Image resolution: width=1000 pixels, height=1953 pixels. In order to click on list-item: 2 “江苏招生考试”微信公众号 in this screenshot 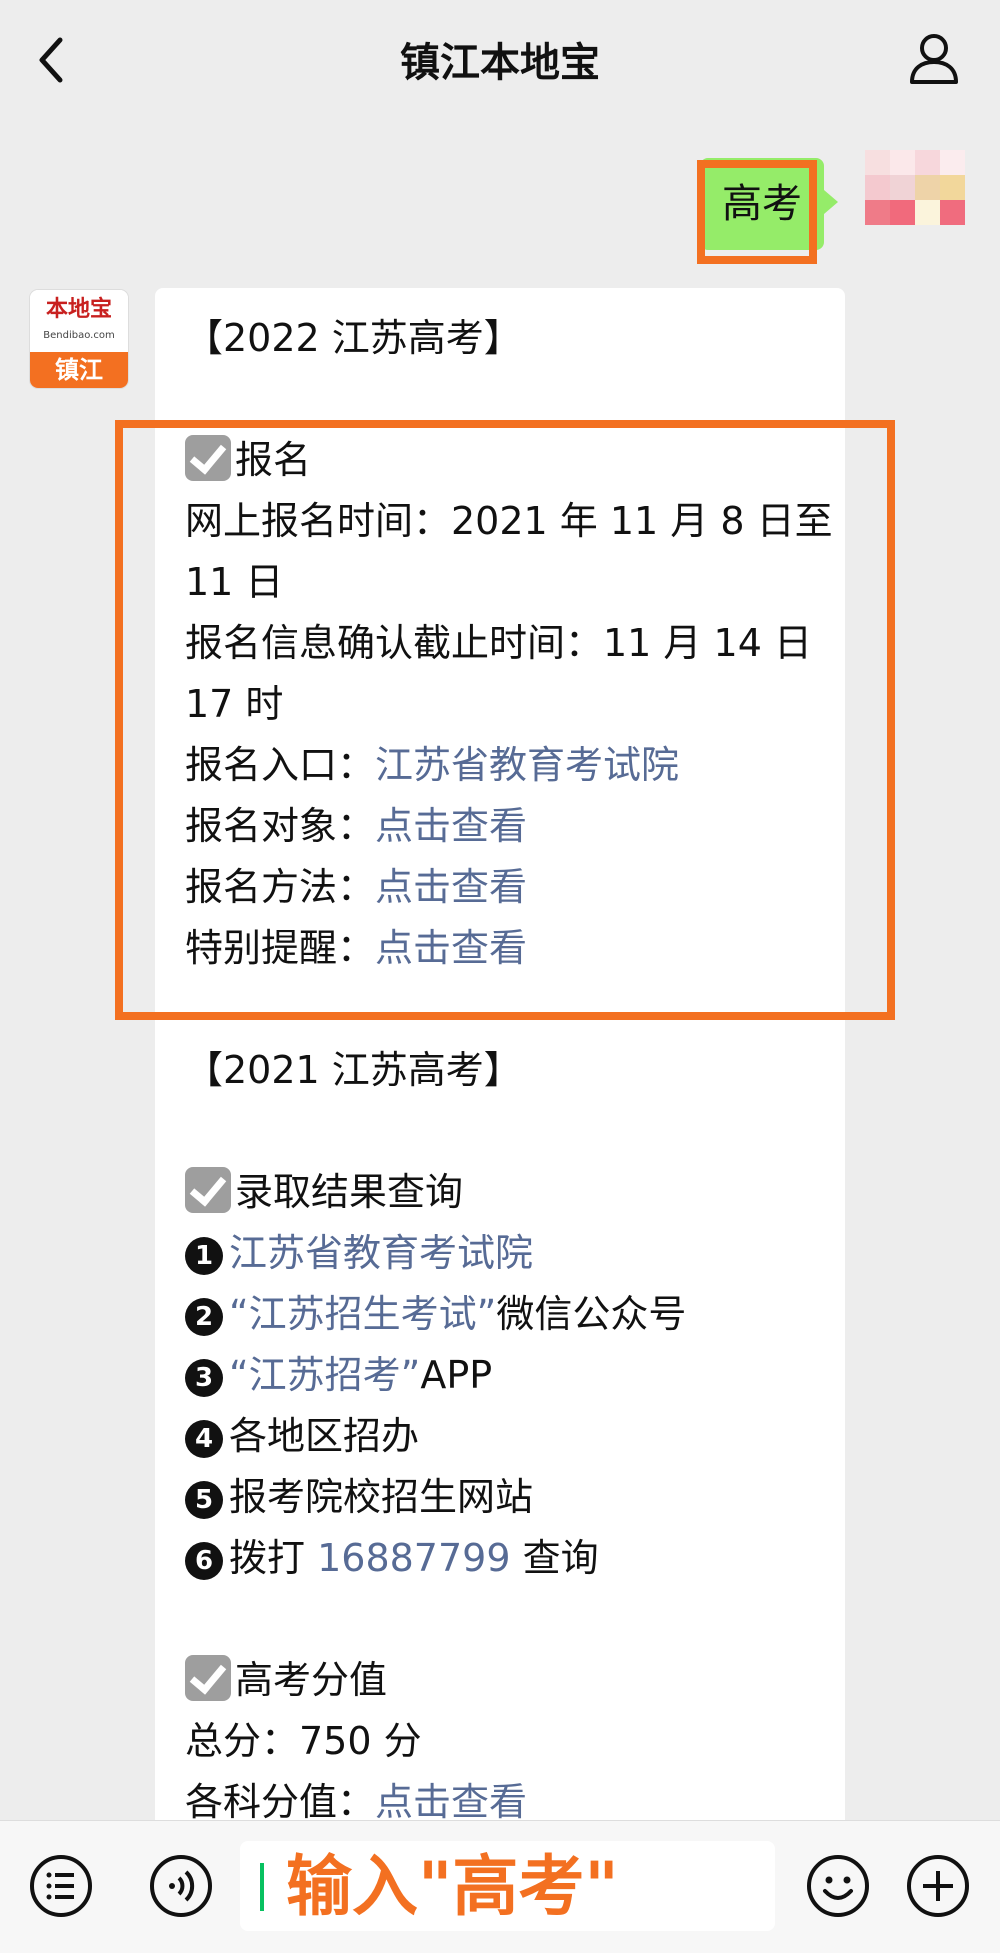, I will do `click(505, 1314)`.